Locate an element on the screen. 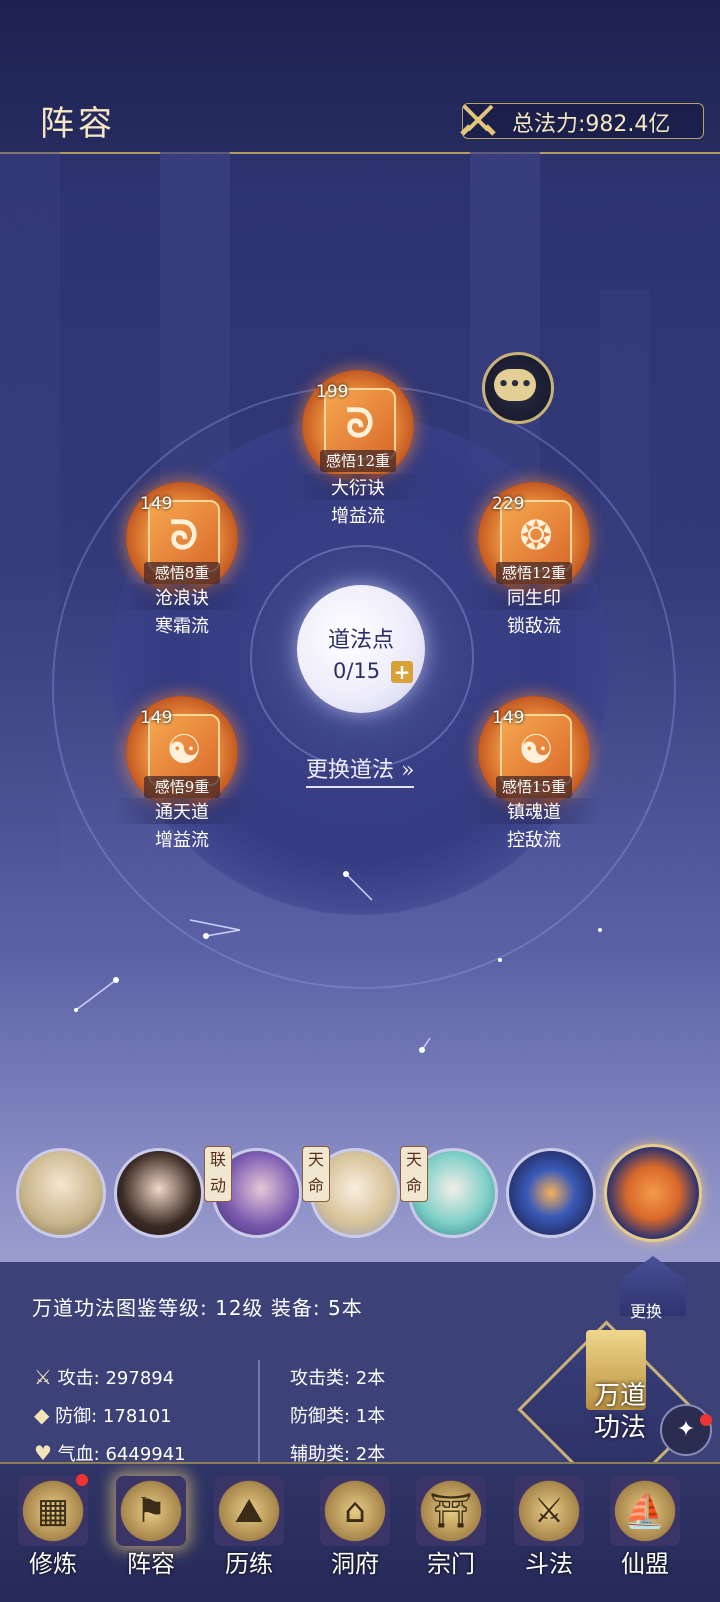  skill-node-3: ❂ 229 感悟12重 is located at coordinates (534, 538).